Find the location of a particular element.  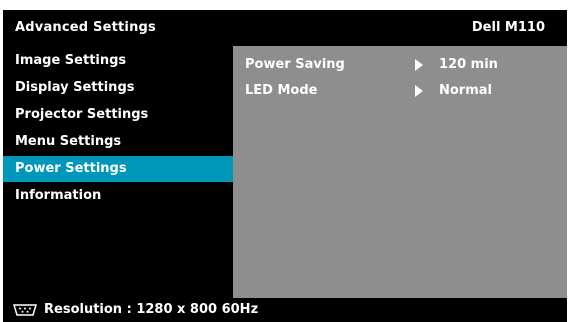

menu-item-label: Projector Settings is located at coordinates (82, 114).